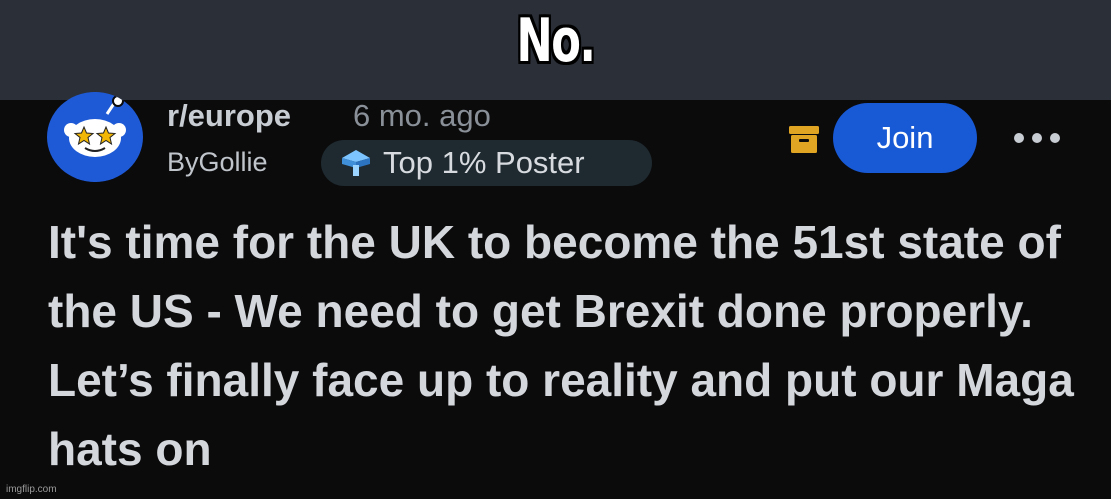 This screenshot has width=1111, height=499. What do you see at coordinates (556, 41) in the screenshot?
I see `caption-text: No.` at bounding box center [556, 41].